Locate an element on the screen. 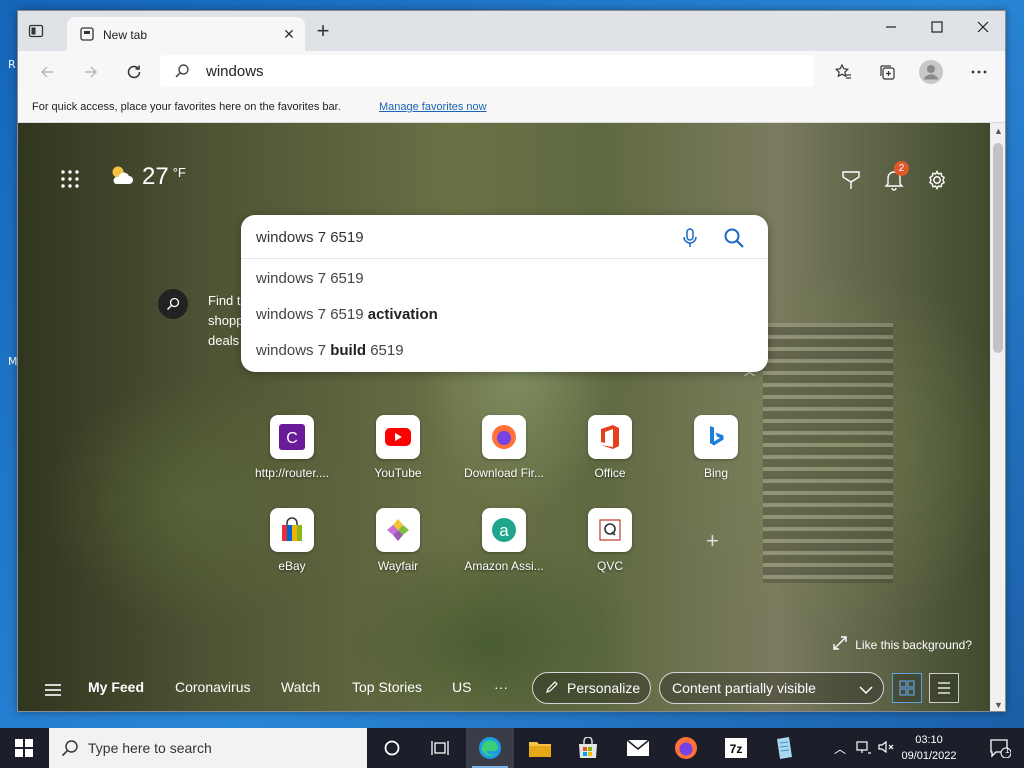  network-icon is located at coordinates (864, 748).